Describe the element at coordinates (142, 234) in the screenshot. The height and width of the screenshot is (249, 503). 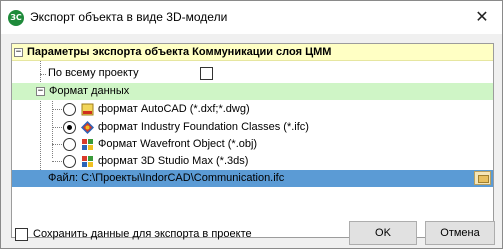
I see `save-for-project-label: Сохранить данные для экспорта в проекте` at that location.